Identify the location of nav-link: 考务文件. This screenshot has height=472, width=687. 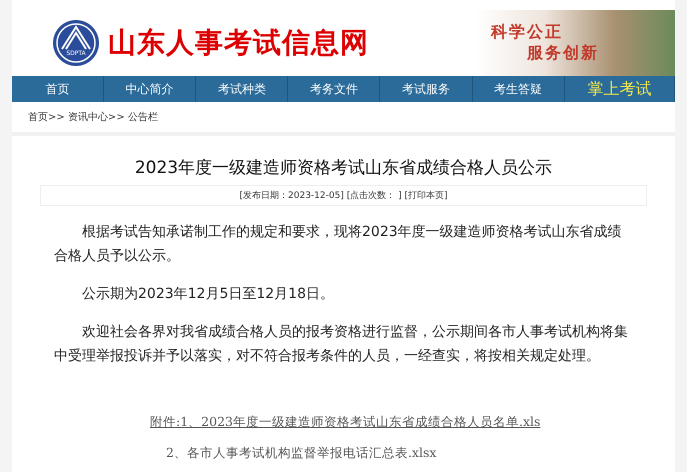
(334, 89).